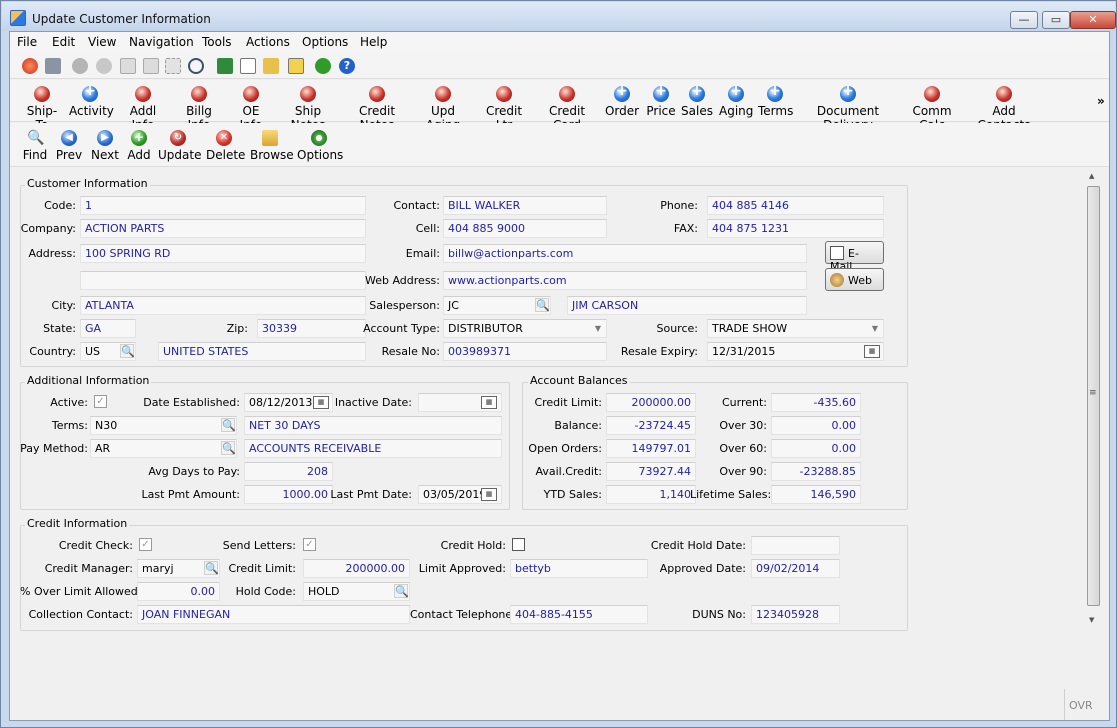  What do you see at coordinates (579, 614) in the screenshot?
I see `contact-telephone-field: 404-885-4155` at bounding box center [579, 614].